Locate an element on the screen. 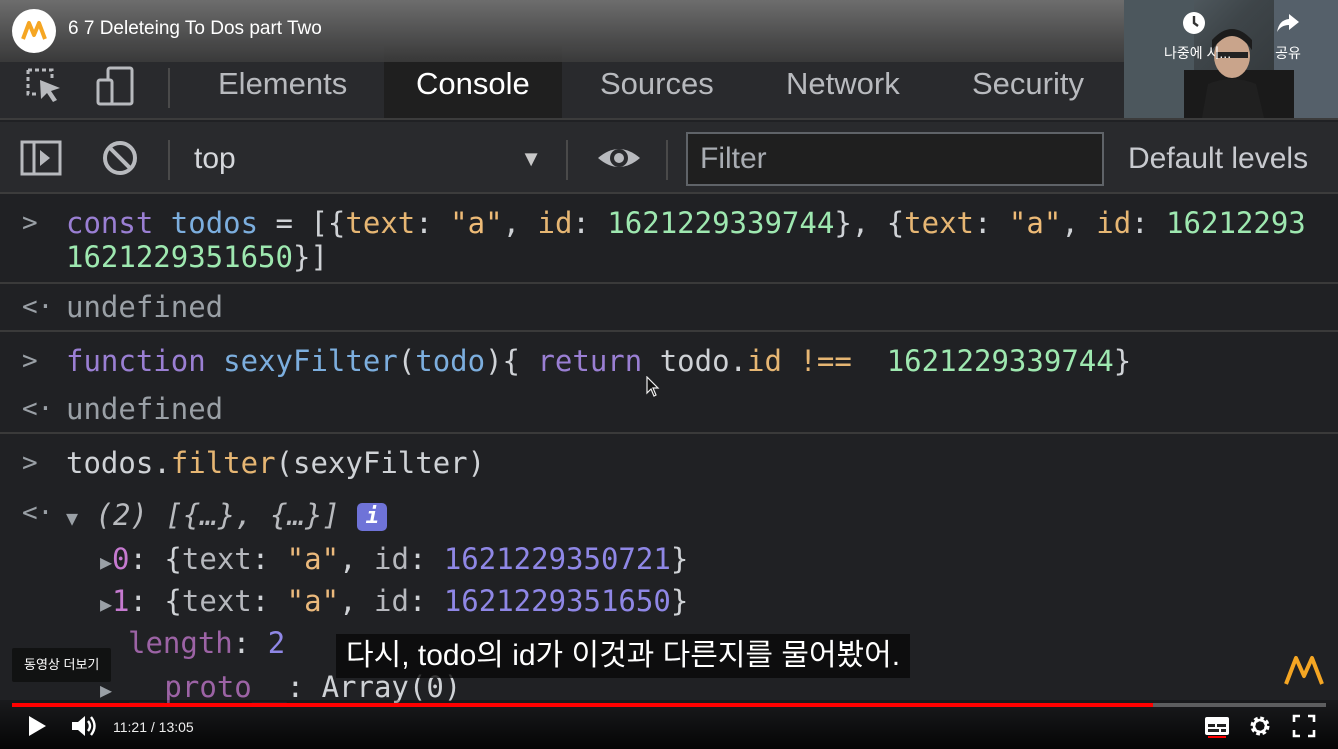 The image size is (1338, 749). log-levels-dropdown: Default levels is located at coordinates (1218, 158).